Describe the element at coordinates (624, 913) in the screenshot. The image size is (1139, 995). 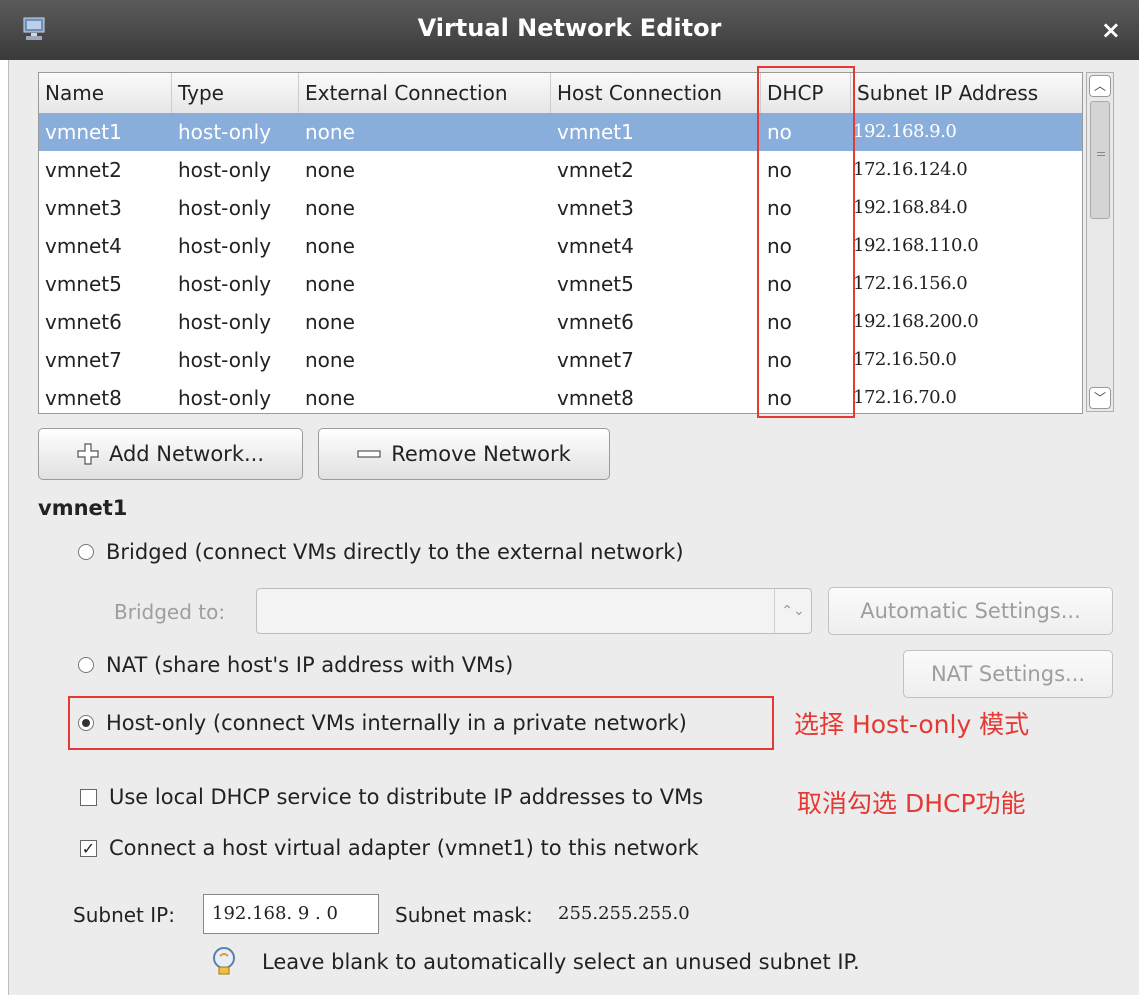
I see `subnet-mask-value: 255.255.255.0` at that location.